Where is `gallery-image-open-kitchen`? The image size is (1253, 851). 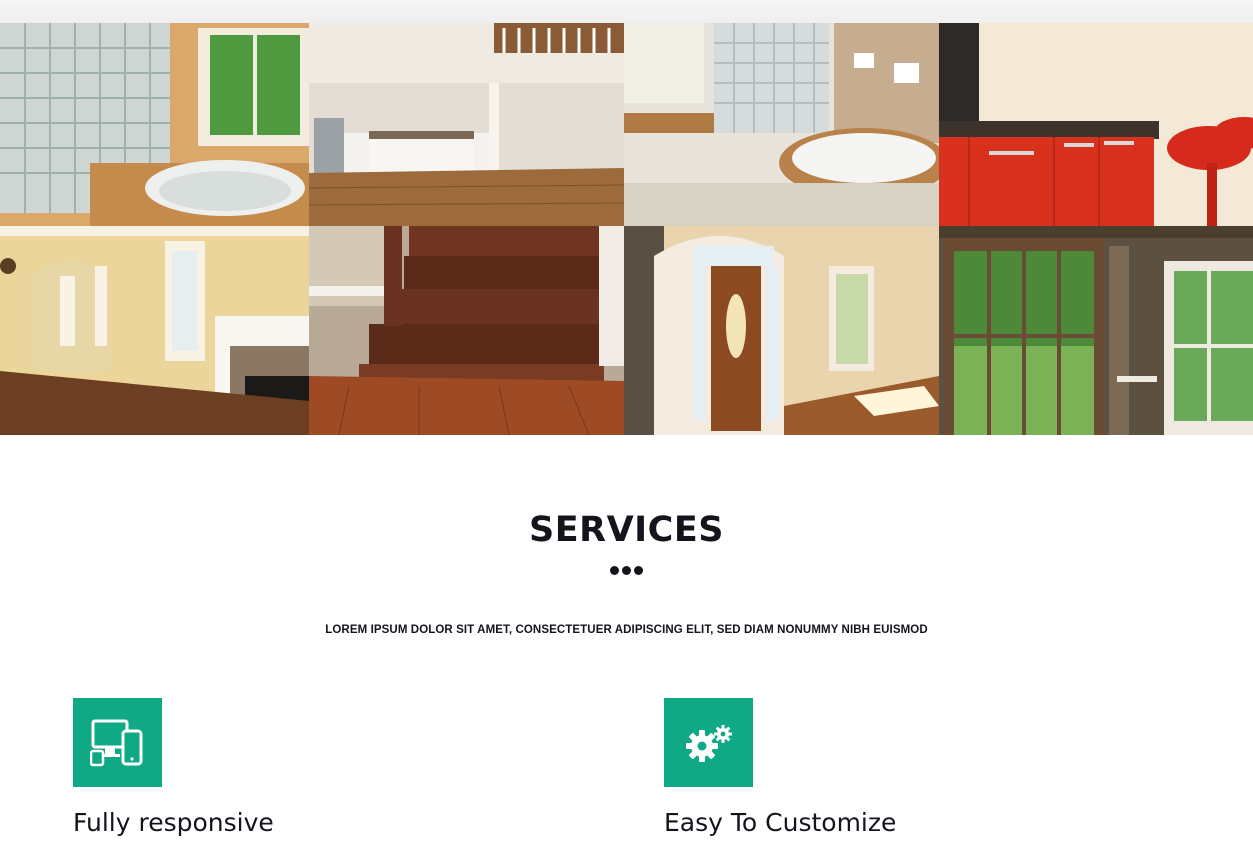 gallery-image-open-kitchen is located at coordinates (466, 124).